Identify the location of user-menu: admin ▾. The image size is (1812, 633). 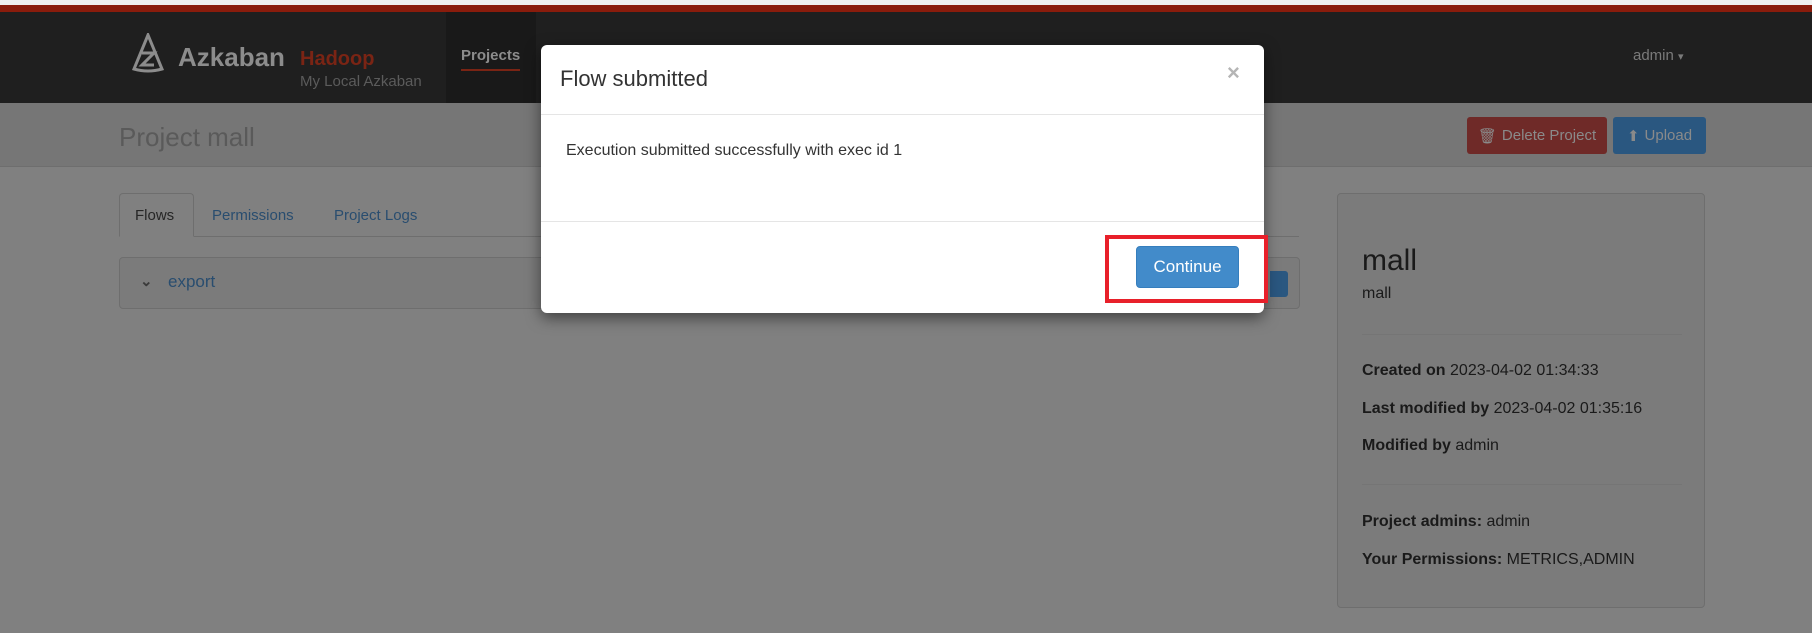
(1658, 55).